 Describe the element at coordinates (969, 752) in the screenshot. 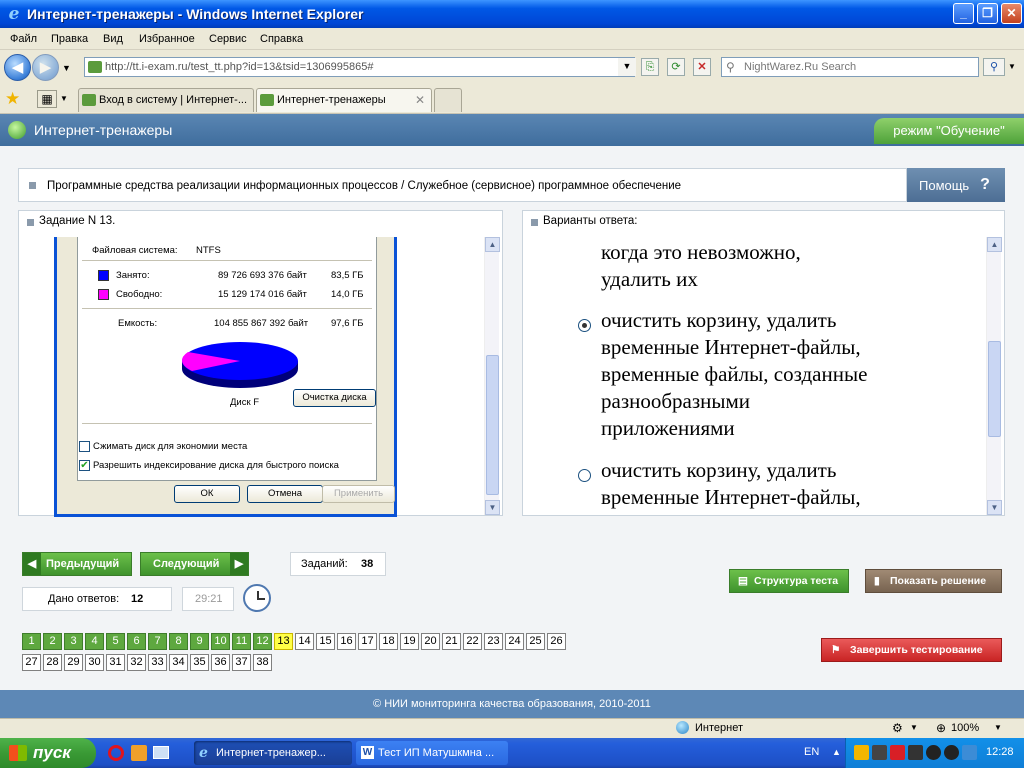

I see `volume-icon` at that location.